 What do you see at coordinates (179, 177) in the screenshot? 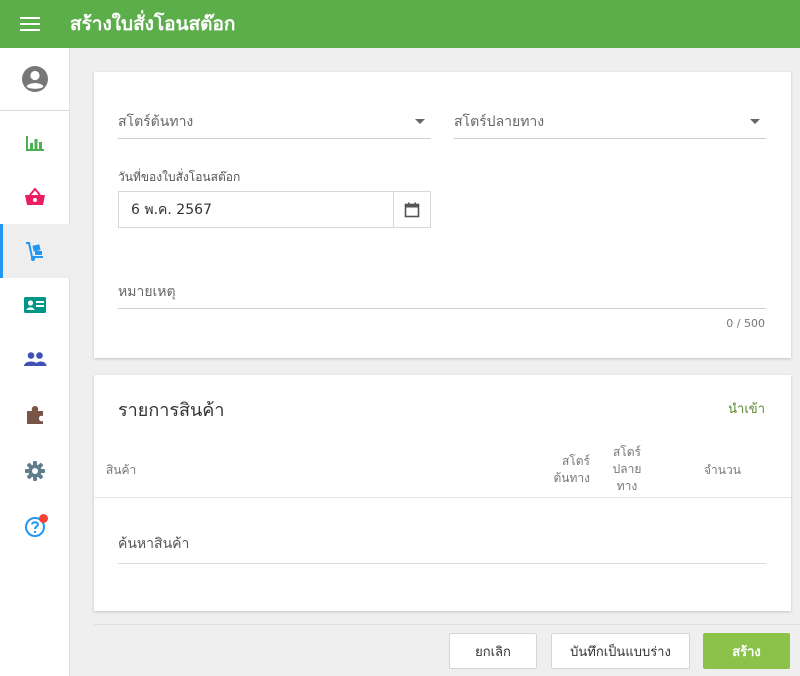
I see `date-label: วันที่ของใบสั่งโอนสต๊อก` at bounding box center [179, 177].